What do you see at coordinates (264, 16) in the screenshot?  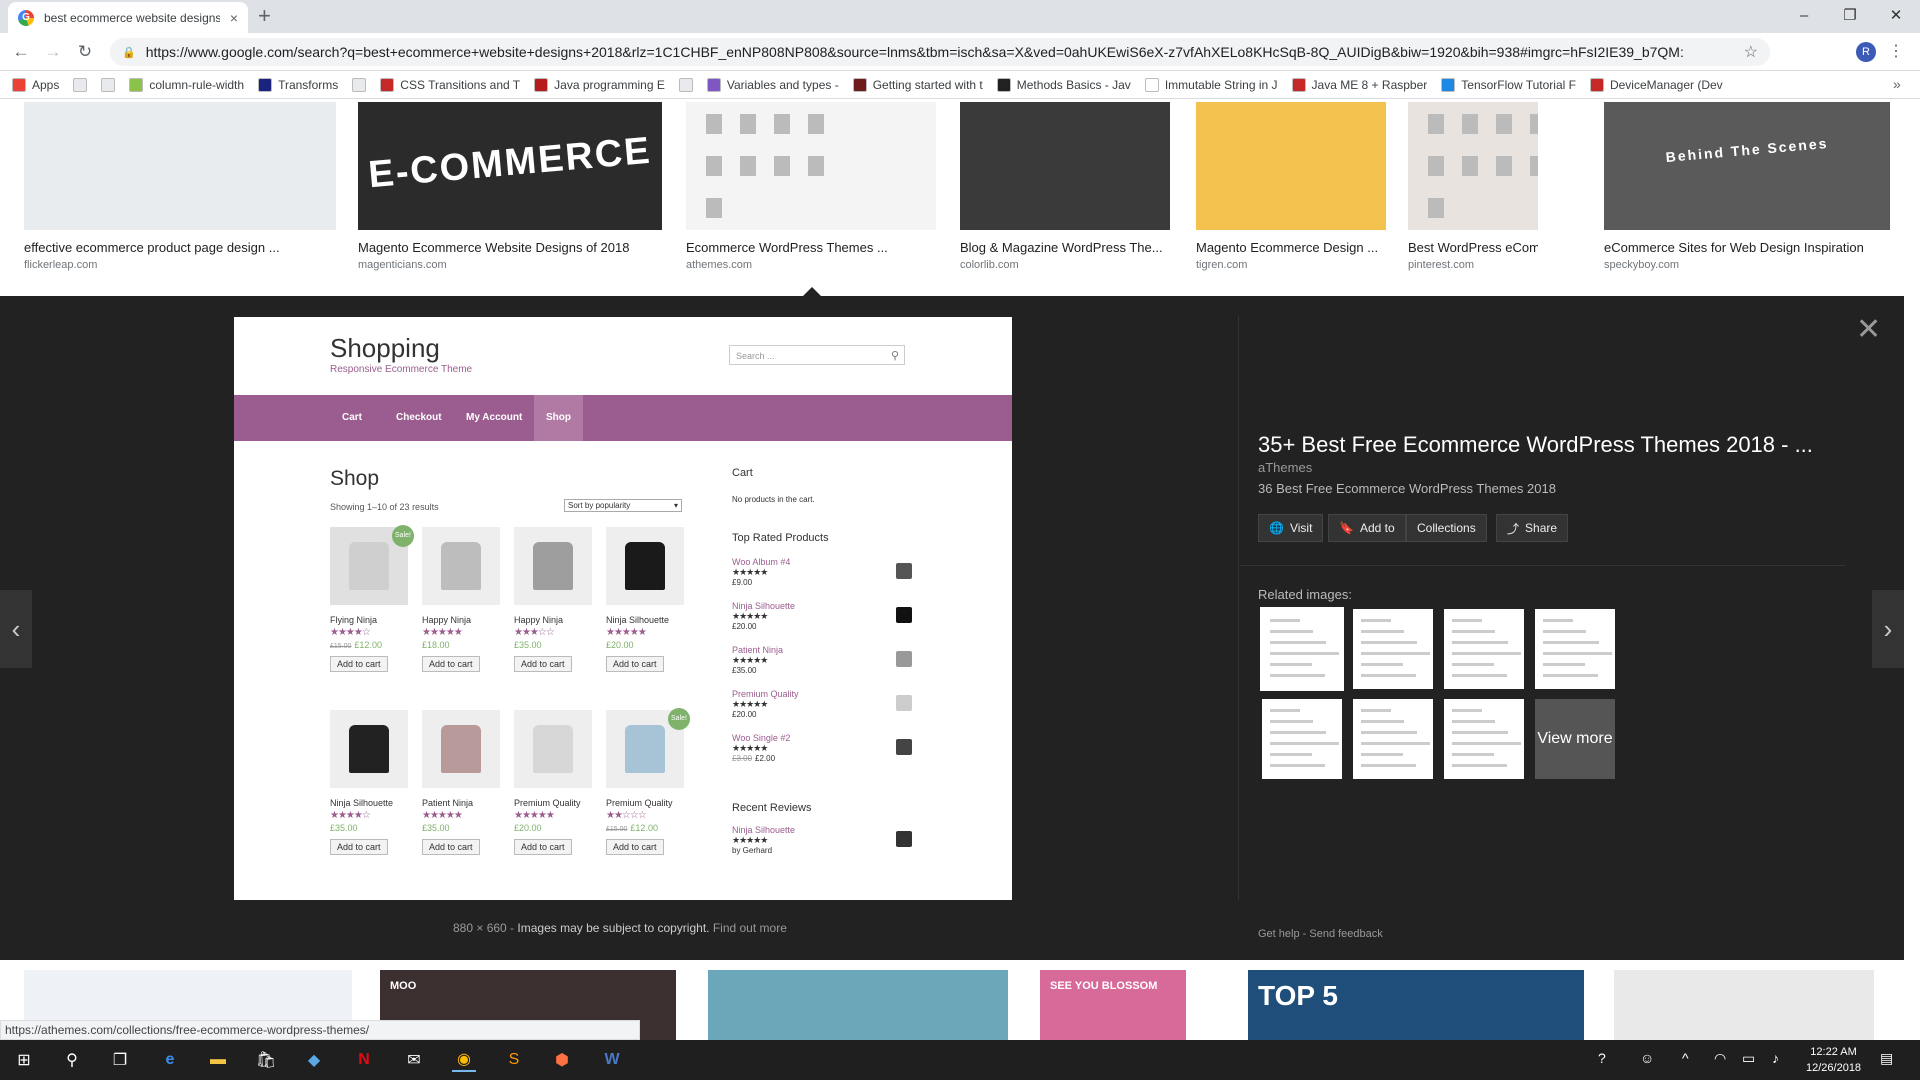 I see `new-tab-button: +` at bounding box center [264, 16].